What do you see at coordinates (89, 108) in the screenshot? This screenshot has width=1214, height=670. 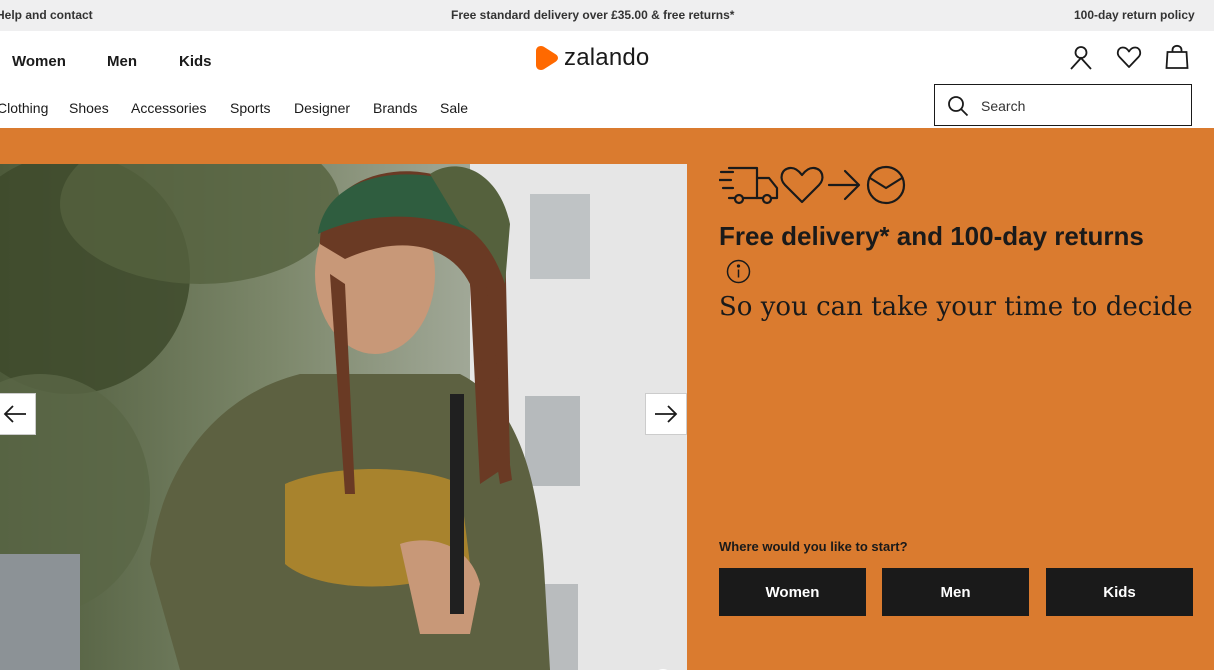 I see `nav-shoes: Shoes` at bounding box center [89, 108].